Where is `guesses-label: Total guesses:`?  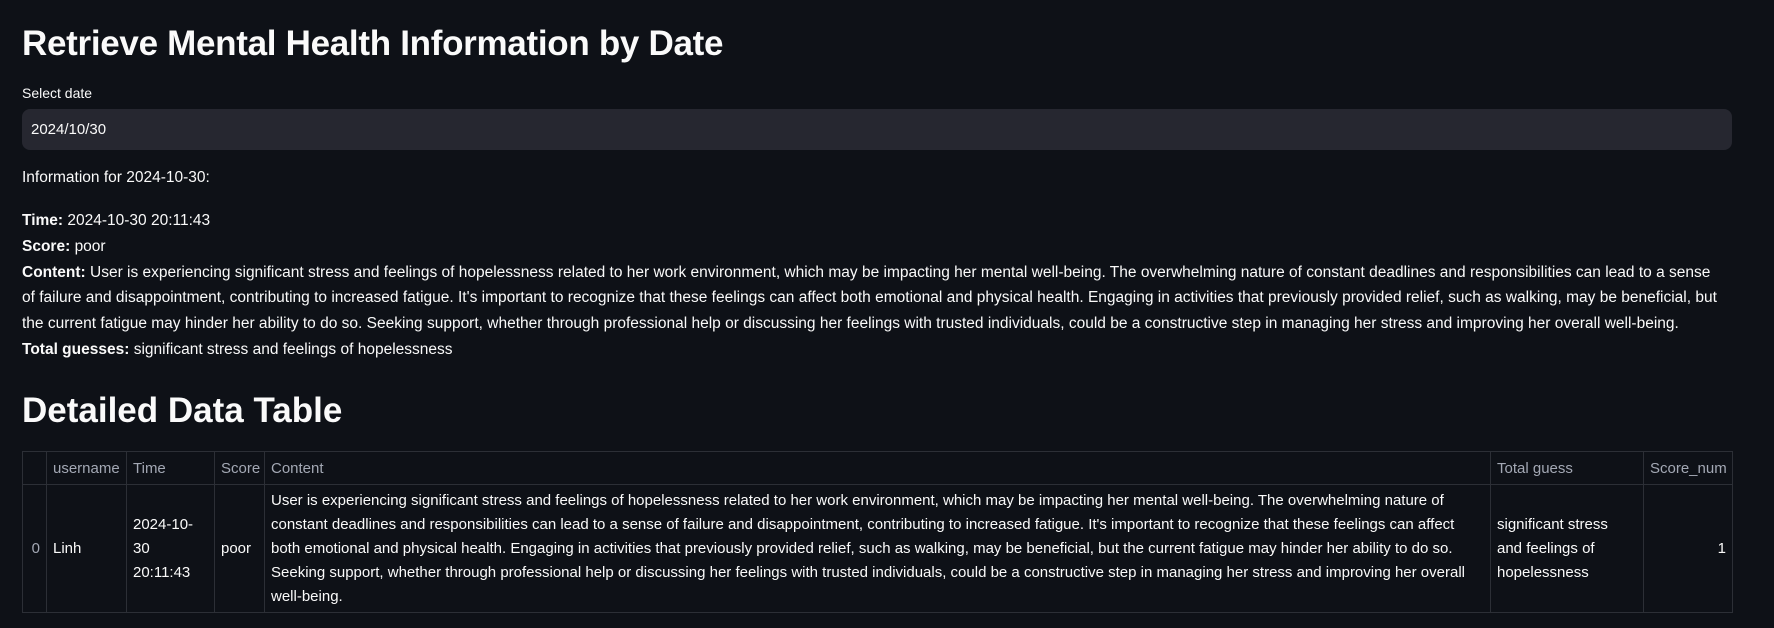
guesses-label: Total guesses: is located at coordinates (76, 349).